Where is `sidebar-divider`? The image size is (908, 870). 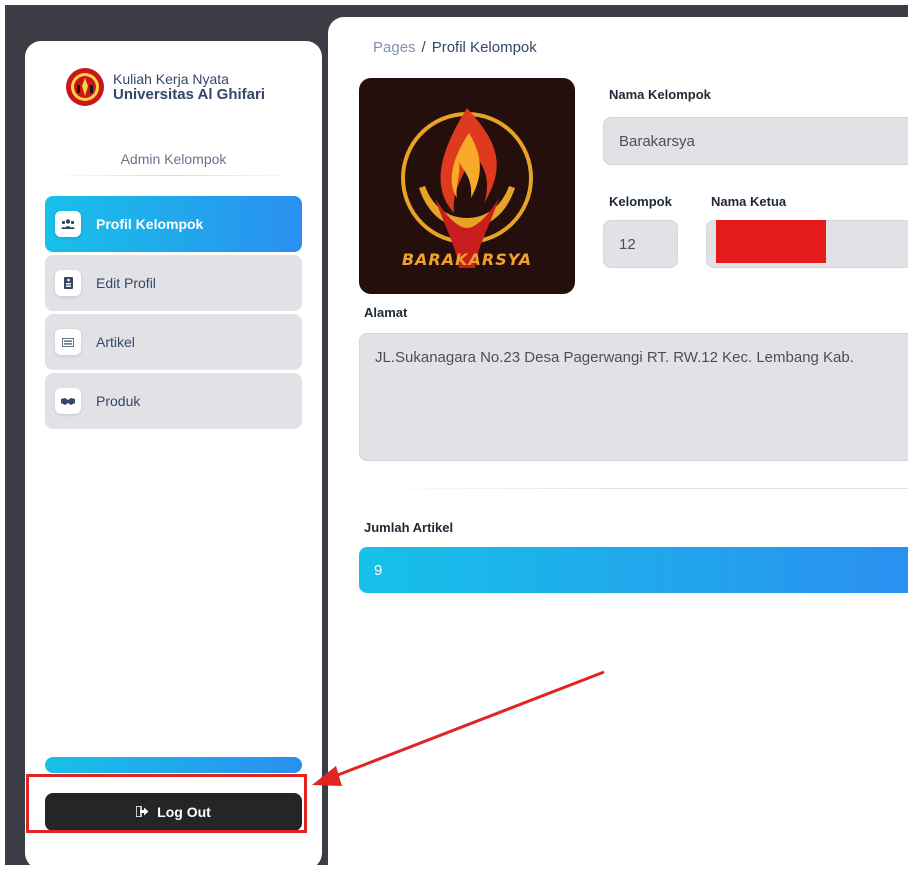 sidebar-divider is located at coordinates (173, 175).